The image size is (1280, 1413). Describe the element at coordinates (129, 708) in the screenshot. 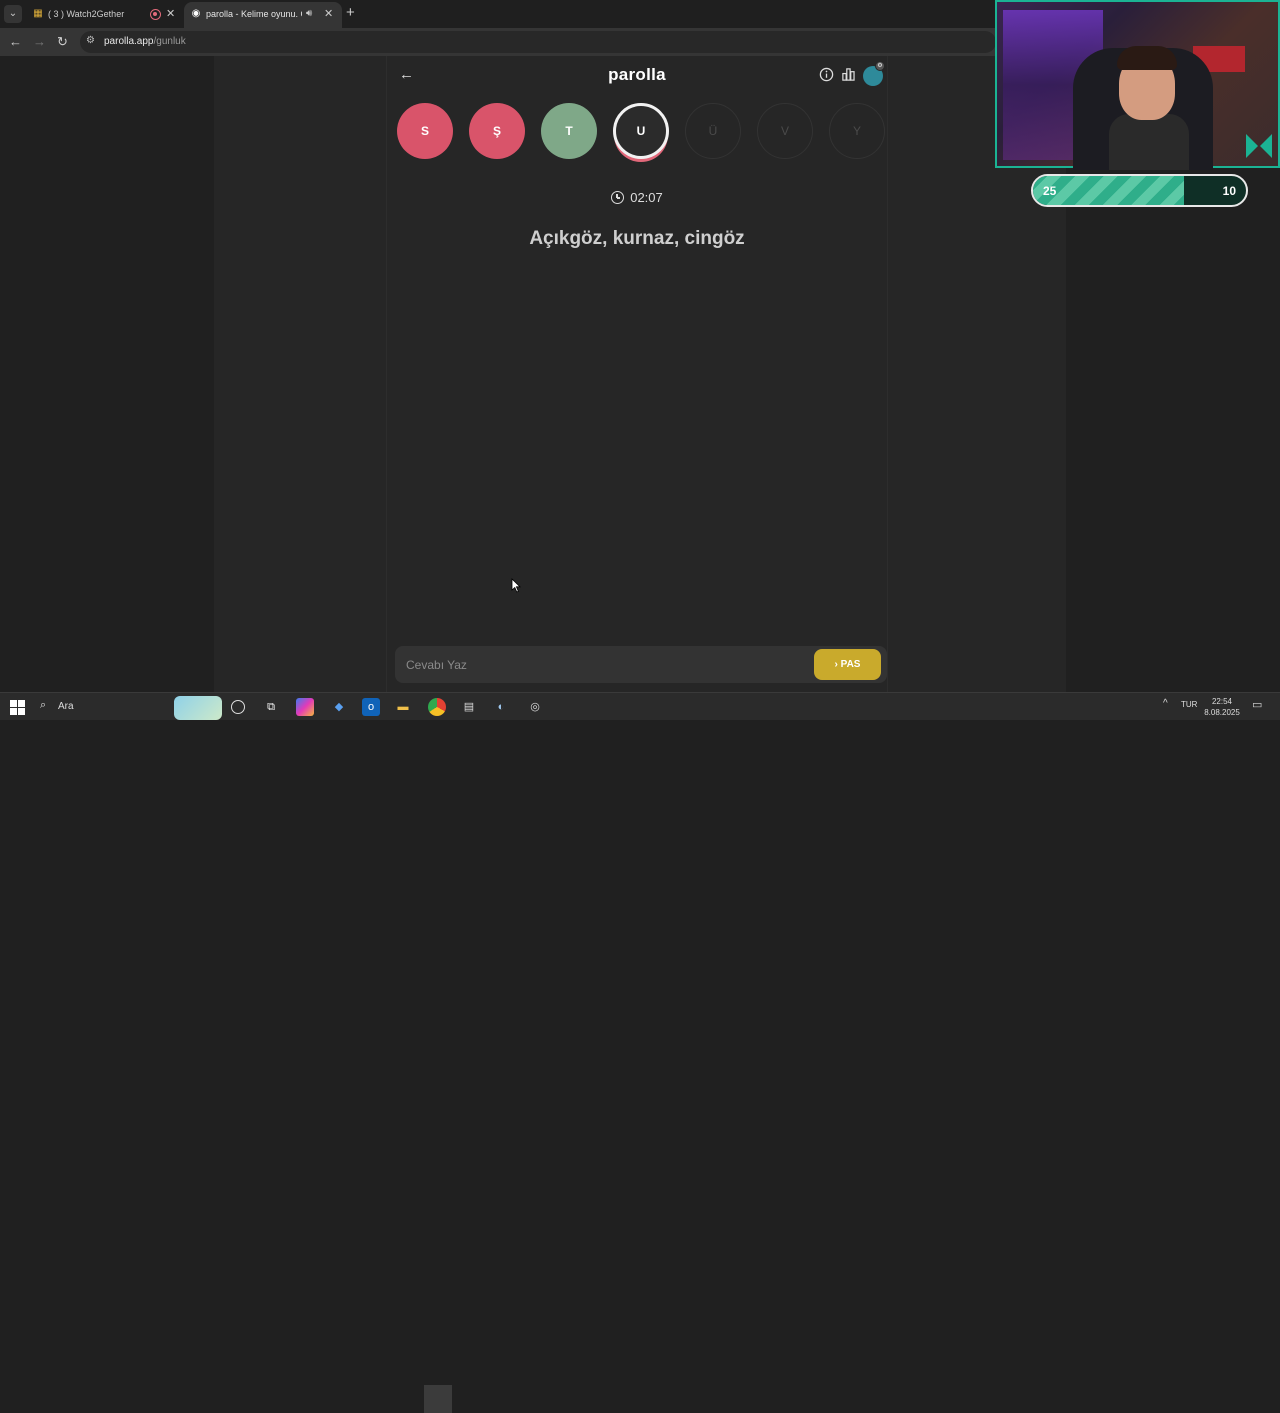

I see `taskbar-search: ⌕ Ara` at that location.